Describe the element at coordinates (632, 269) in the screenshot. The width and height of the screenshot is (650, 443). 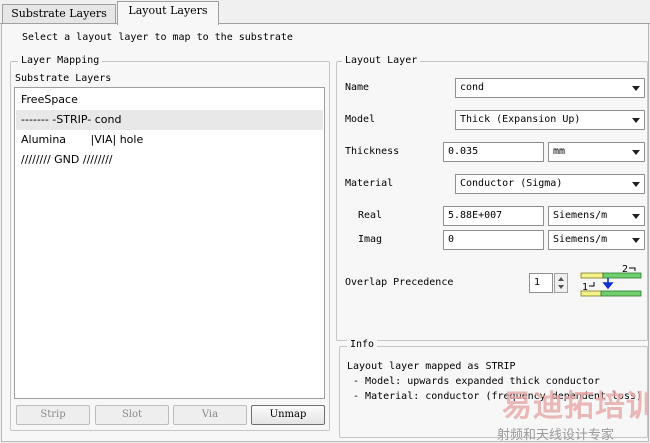
I see `diagram-bracket-top` at that location.